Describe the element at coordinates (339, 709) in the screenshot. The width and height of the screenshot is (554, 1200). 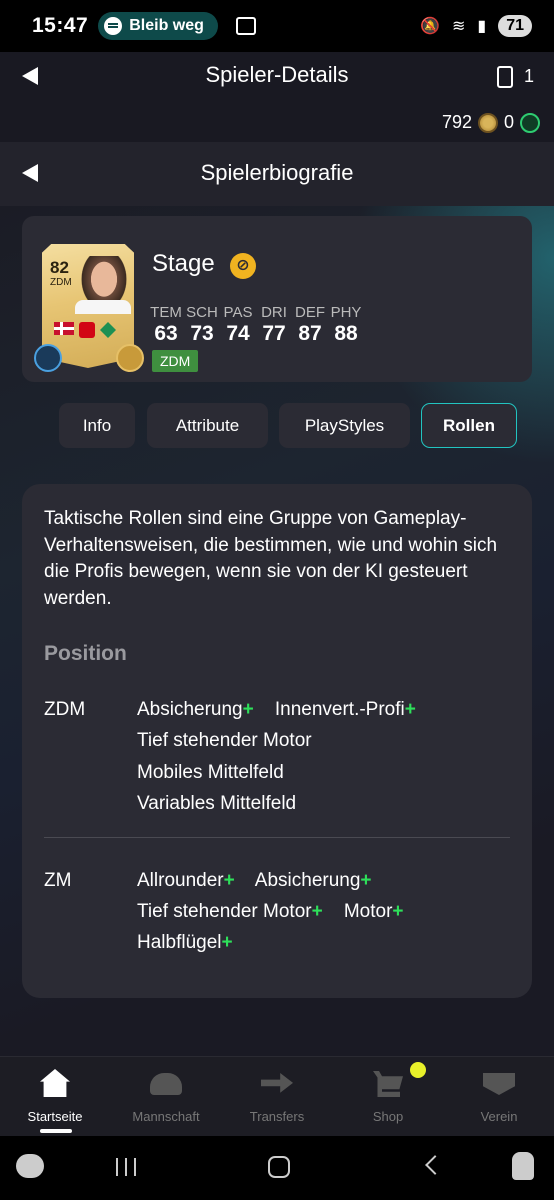
I see `role-name: Innenvert.-Profi` at that location.